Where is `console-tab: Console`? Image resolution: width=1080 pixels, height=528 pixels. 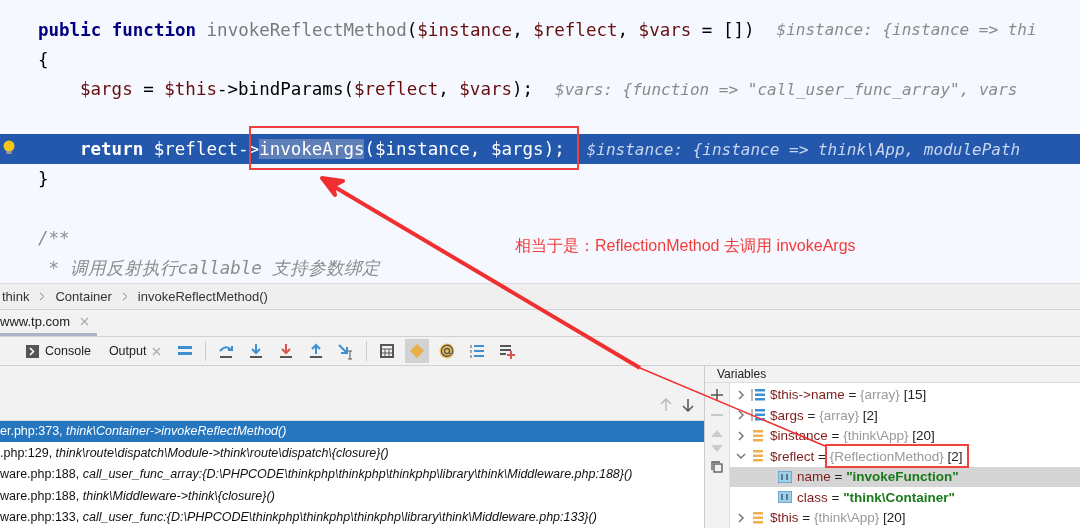 console-tab: Console is located at coordinates (58, 351).